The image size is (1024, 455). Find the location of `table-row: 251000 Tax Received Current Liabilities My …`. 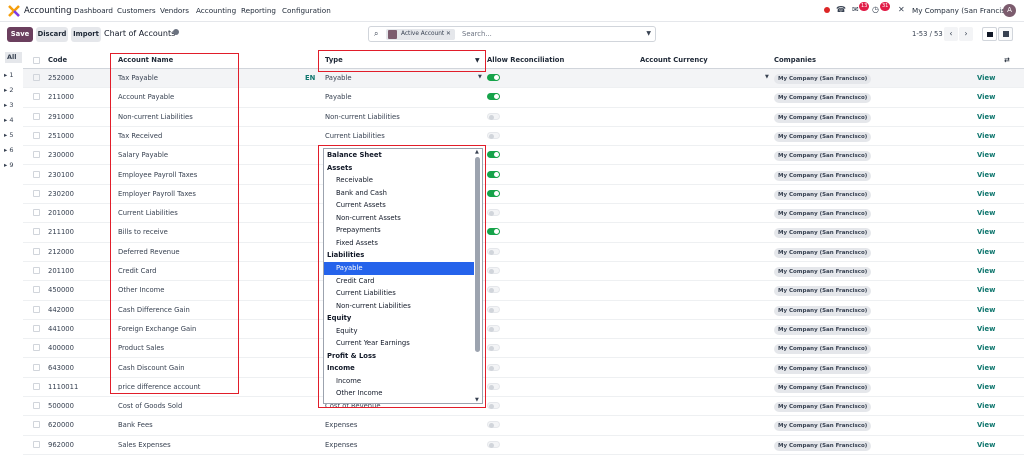

table-row: 251000 Tax Received Current Liabilities My … is located at coordinates (523, 137).